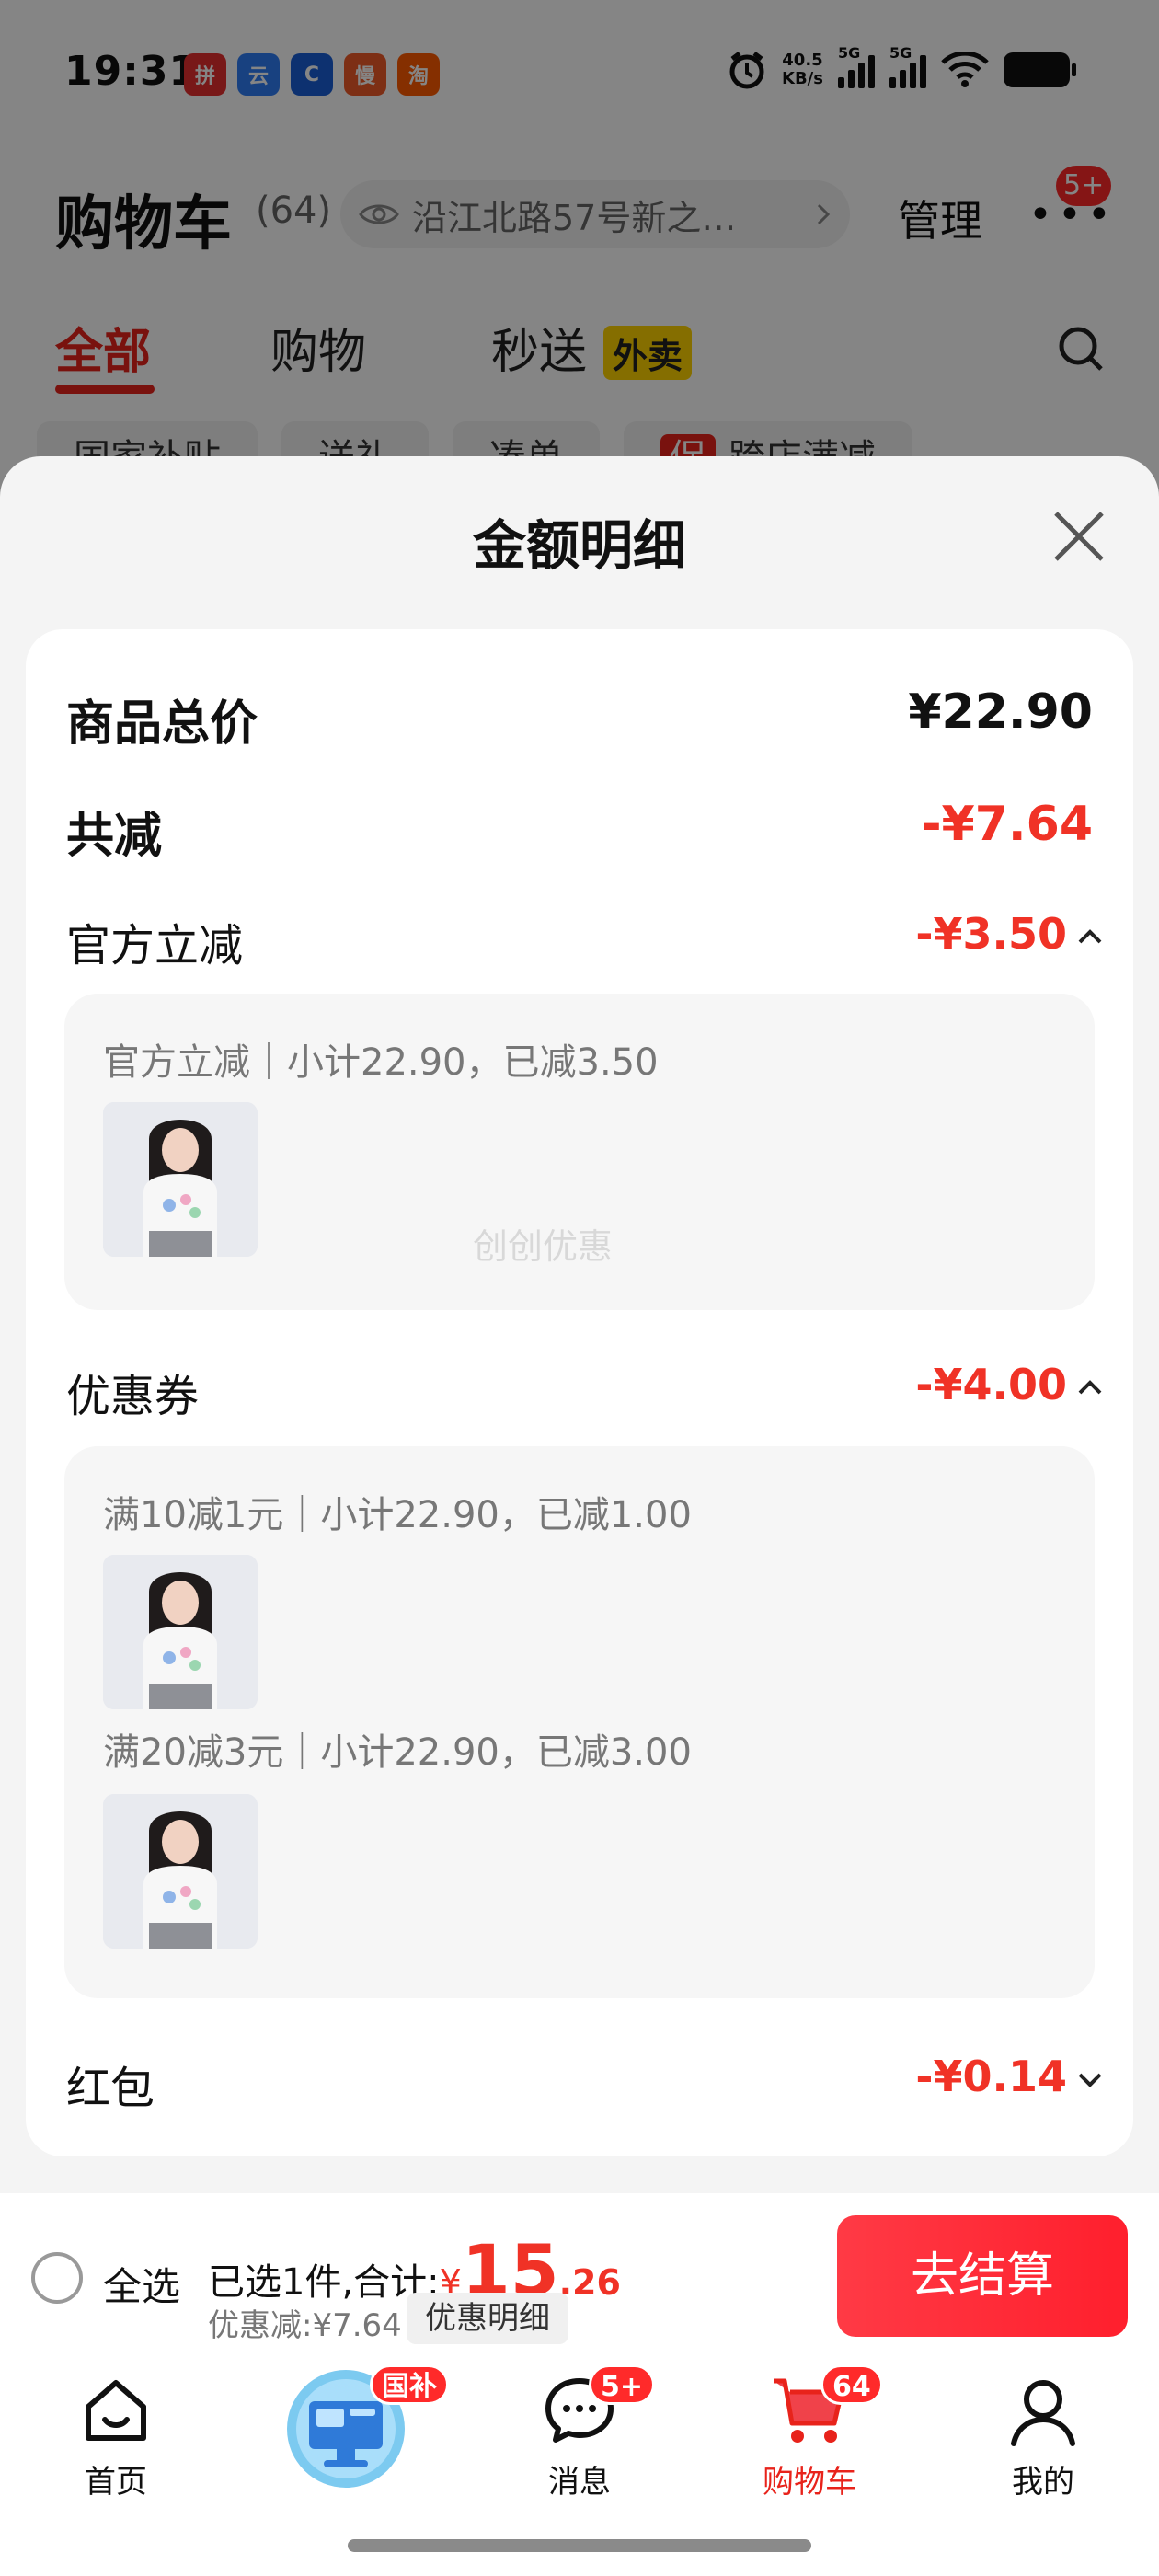  What do you see at coordinates (324, 2282) in the screenshot?
I see `selected-prefix: 已选1件,合计:` at bounding box center [324, 2282].